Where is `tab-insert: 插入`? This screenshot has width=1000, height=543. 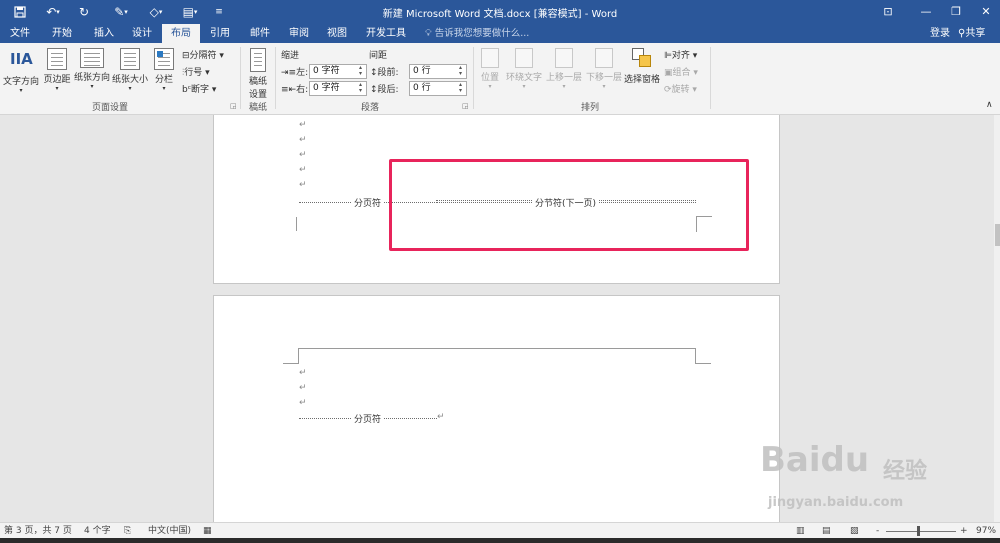 tab-insert: 插入 is located at coordinates (104, 33).